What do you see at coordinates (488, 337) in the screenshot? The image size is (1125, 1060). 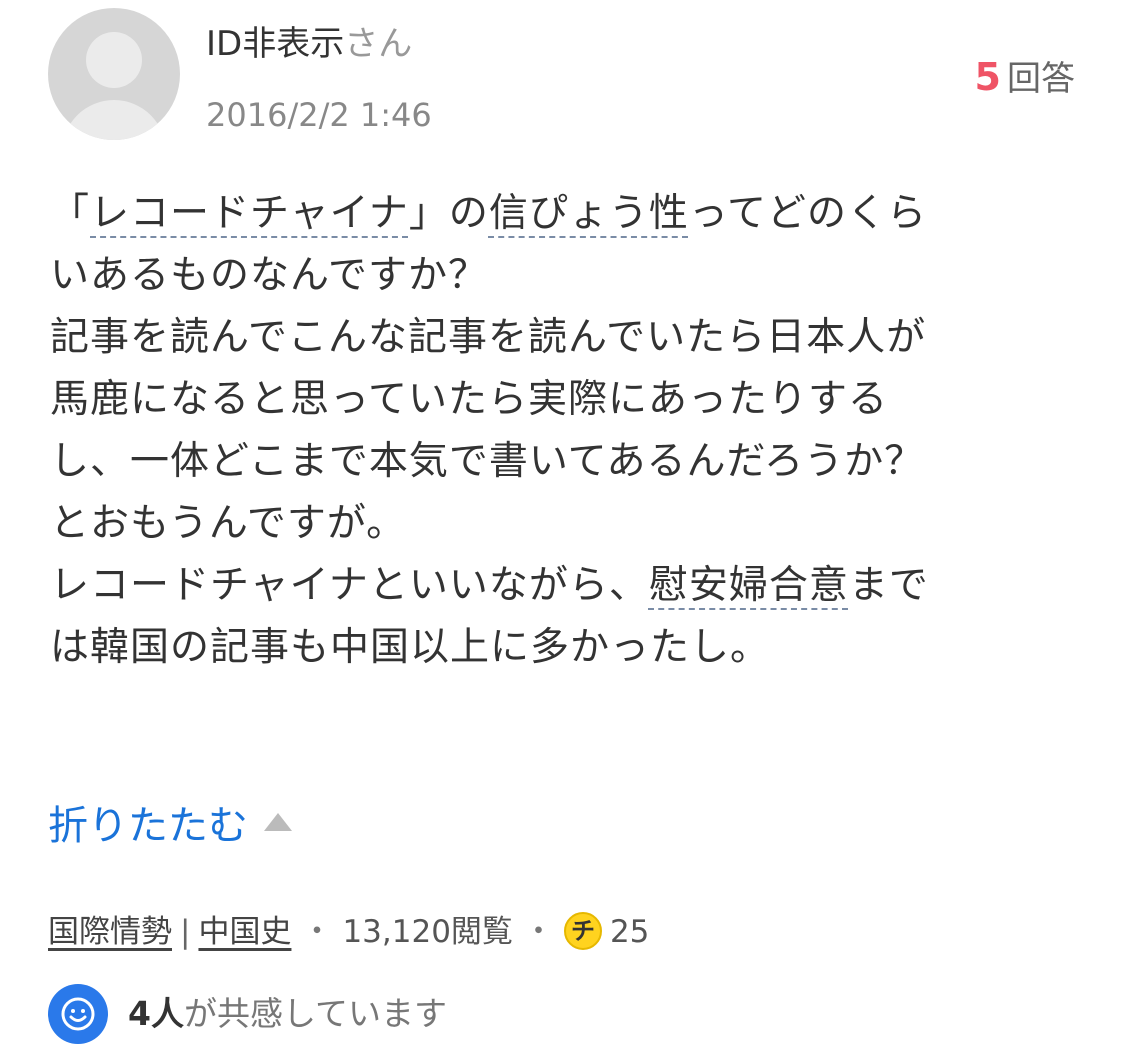 I see `question-line: 記事を読んでこんな記事を読んでいたら日本人が` at bounding box center [488, 337].